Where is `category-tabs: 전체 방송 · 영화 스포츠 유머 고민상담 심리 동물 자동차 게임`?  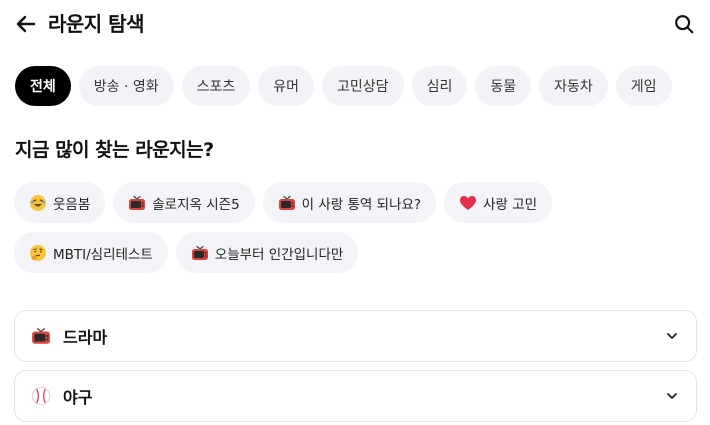 category-tabs: 전체 방송 · 영화 스포츠 유머 고민상담 심리 동물 자동차 게임 is located at coordinates (343, 86).